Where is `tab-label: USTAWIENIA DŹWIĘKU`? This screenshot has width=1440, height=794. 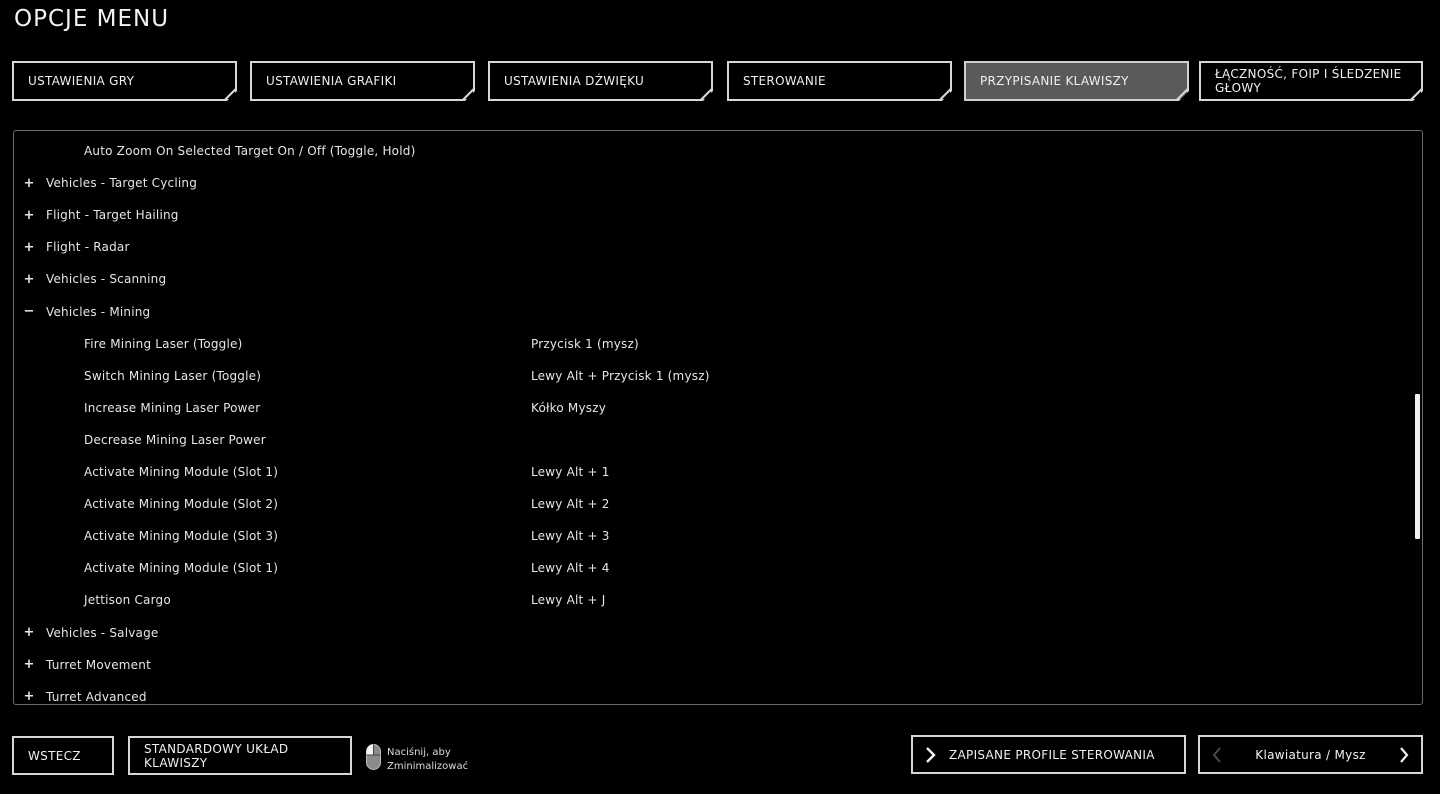
tab-label: USTAWIENIA DŹWIĘKU is located at coordinates (574, 81).